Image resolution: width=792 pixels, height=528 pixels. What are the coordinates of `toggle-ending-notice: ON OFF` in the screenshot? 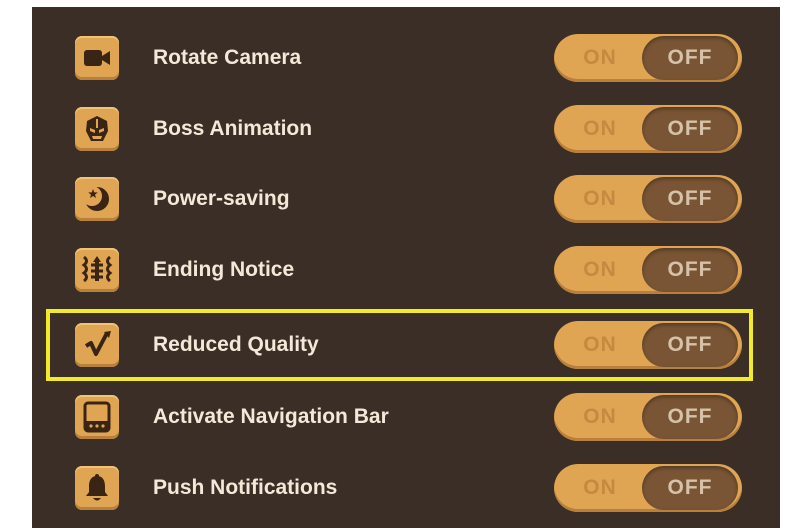 It's located at (648, 270).